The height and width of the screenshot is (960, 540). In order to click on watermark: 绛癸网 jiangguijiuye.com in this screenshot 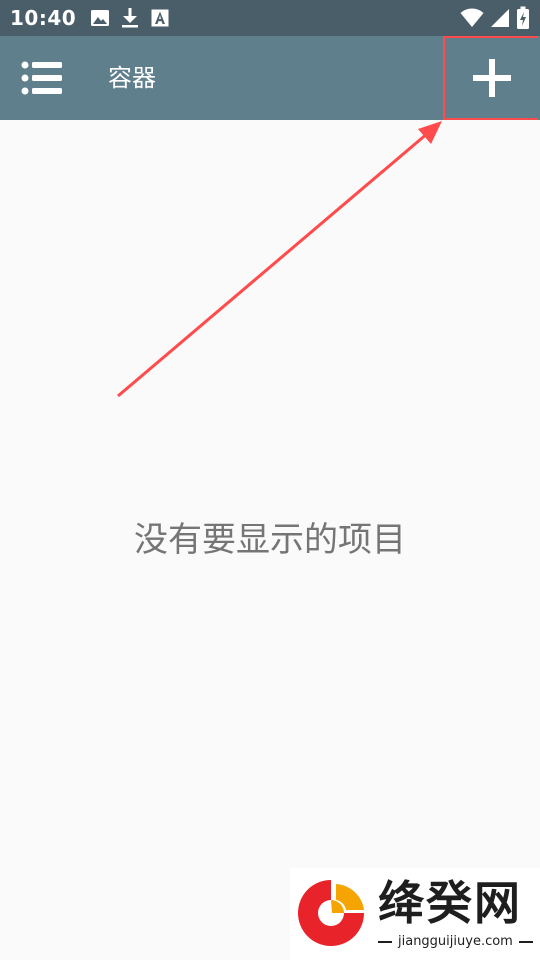, I will do `click(415, 914)`.